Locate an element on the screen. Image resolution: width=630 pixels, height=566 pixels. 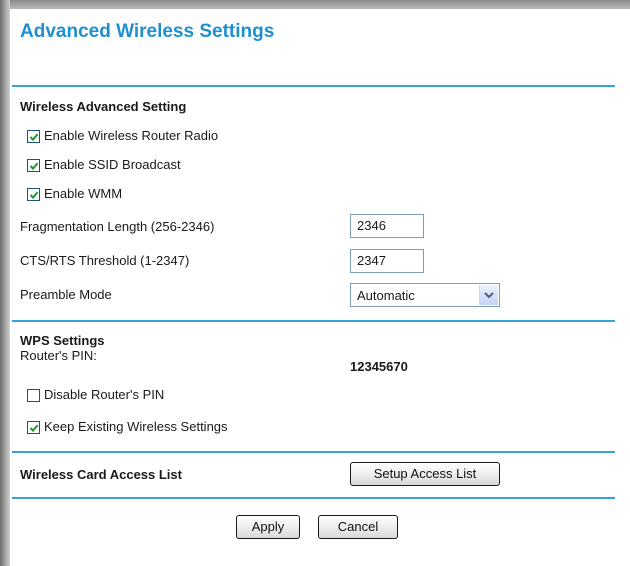
access-list-label: Wireless Card Access List is located at coordinates (101, 474).